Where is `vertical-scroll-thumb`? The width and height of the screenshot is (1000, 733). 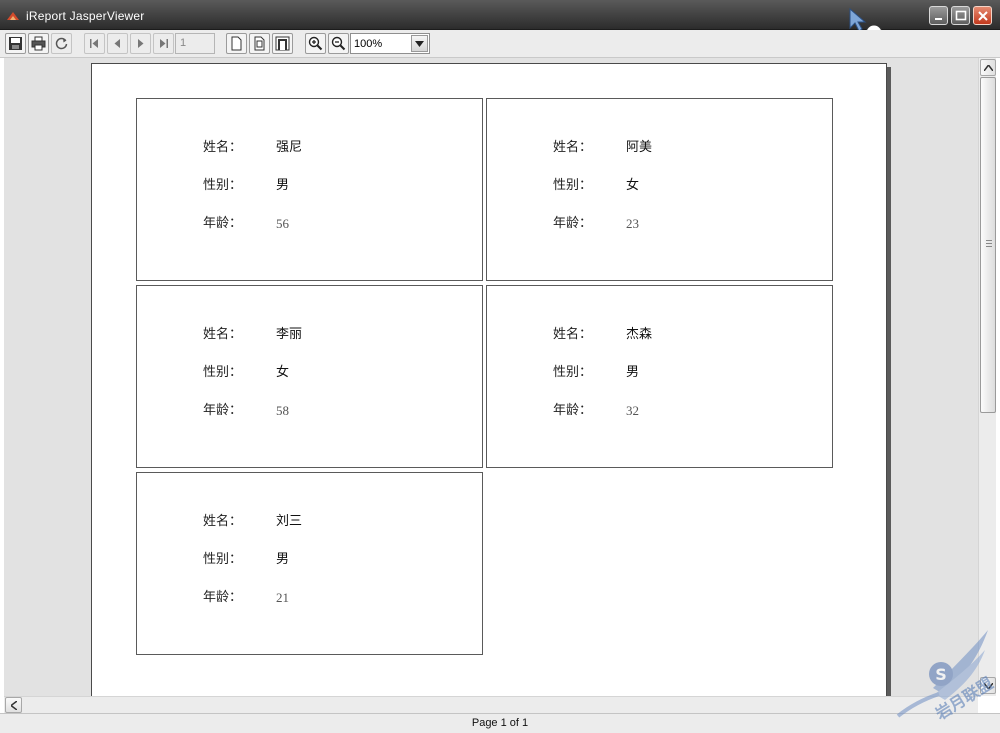 vertical-scroll-thumb is located at coordinates (988, 245).